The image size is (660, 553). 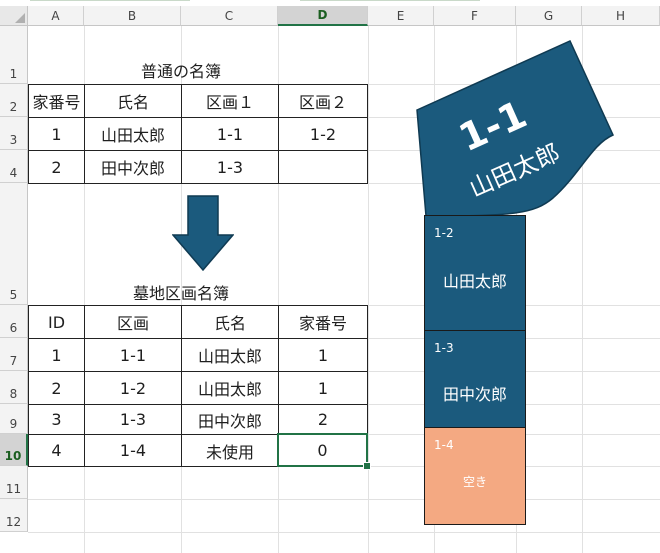 What do you see at coordinates (323, 134) in the screenshot?
I see `table1-cell: 1-2` at bounding box center [323, 134].